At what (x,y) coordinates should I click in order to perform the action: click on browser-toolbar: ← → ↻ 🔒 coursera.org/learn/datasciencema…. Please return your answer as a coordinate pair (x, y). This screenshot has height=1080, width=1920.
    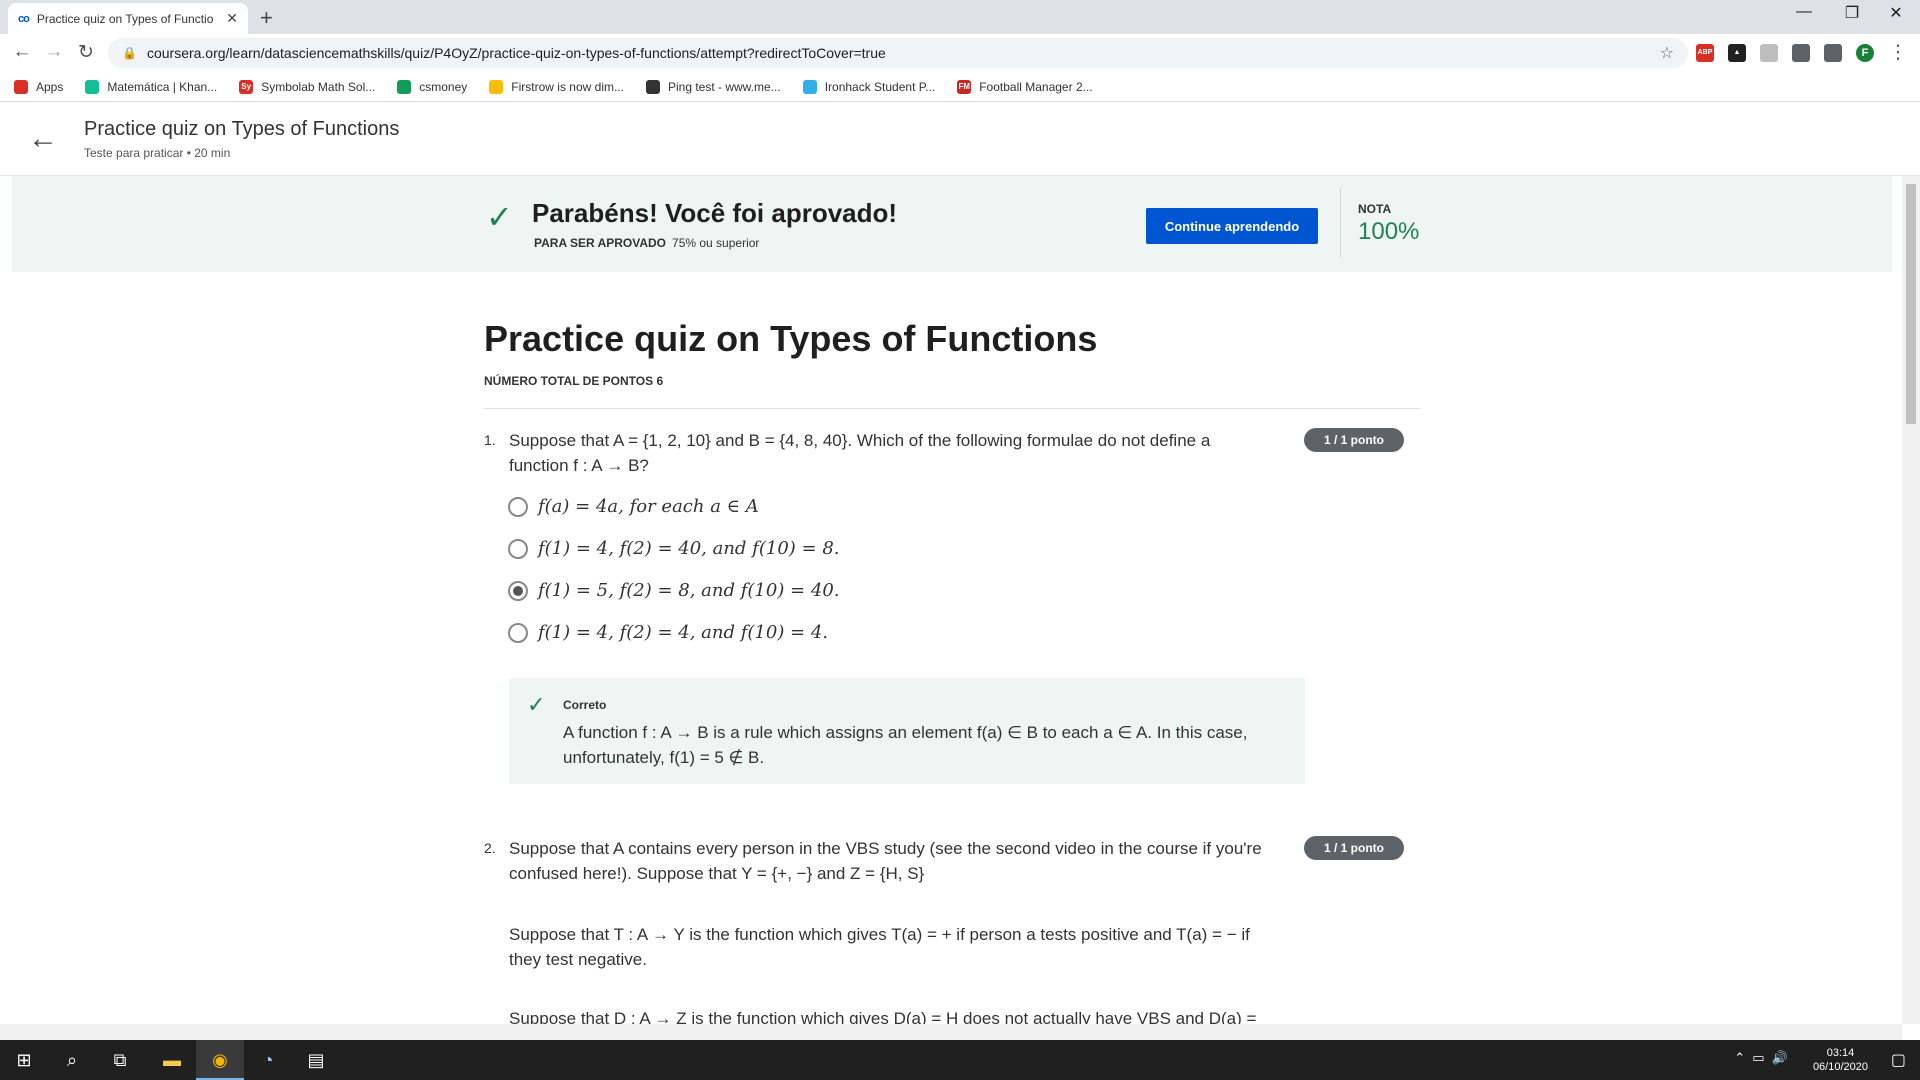
    Looking at the image, I should click on (960, 53).